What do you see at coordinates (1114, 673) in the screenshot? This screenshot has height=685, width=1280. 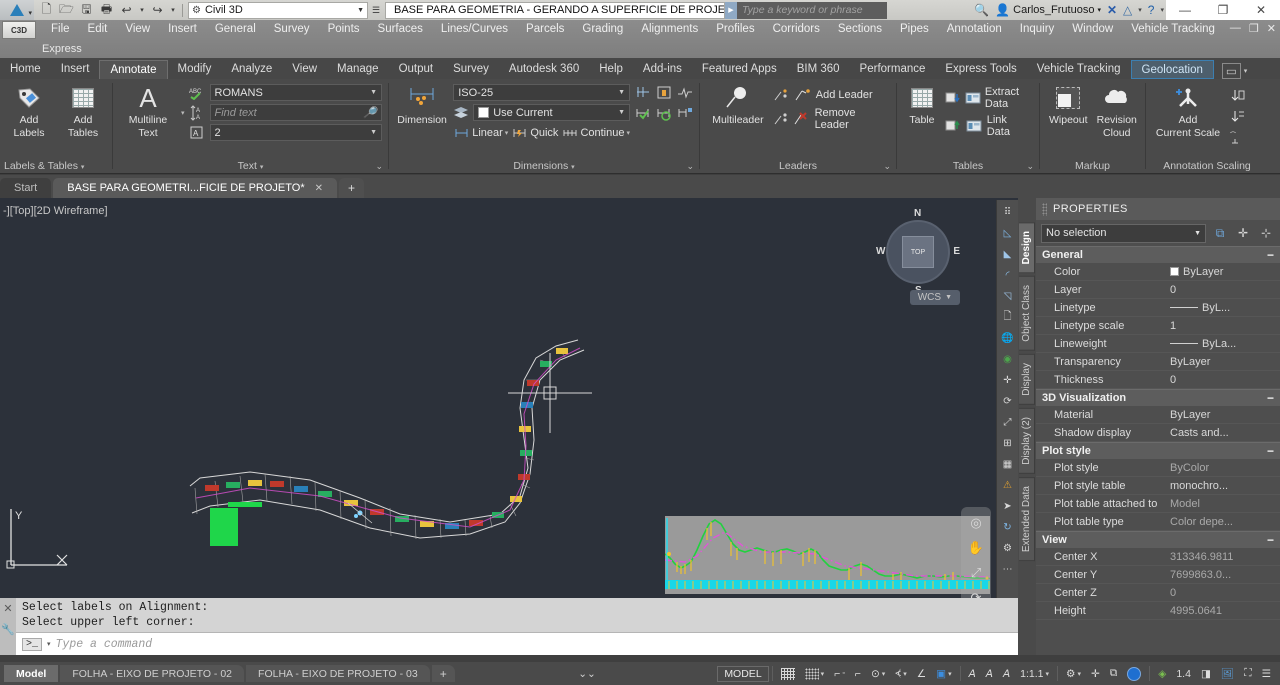 I see `isolate-objects-icon: ⧉` at bounding box center [1114, 673].